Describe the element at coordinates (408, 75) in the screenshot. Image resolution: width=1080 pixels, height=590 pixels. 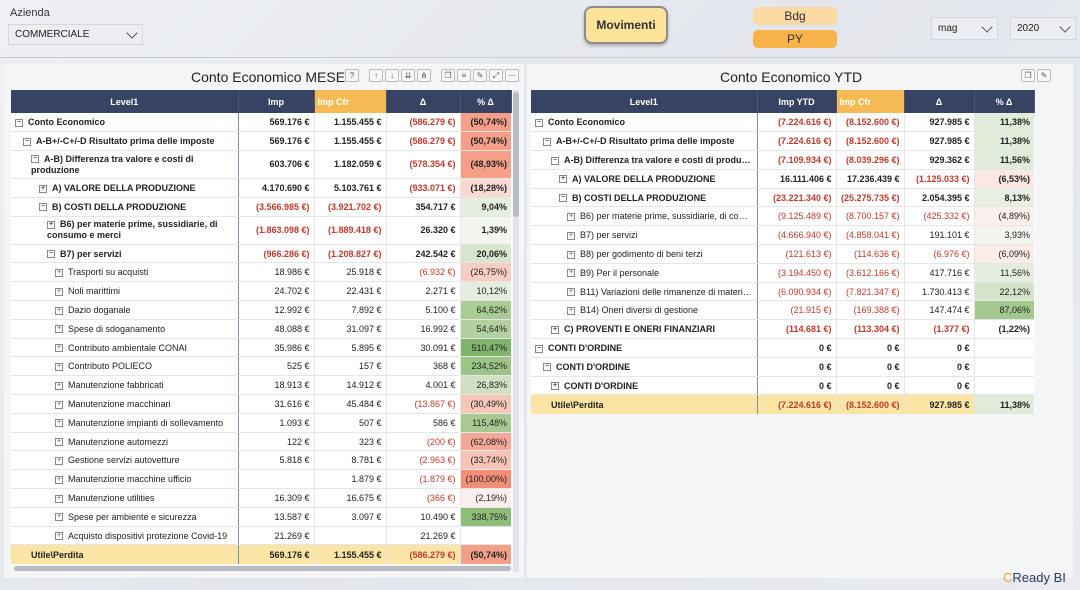
I see `expand-next-level-icon: ⇊` at that location.